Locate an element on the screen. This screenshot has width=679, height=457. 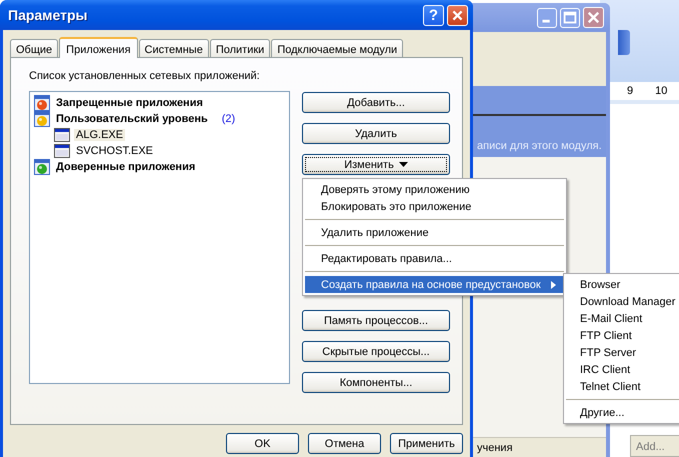
help-button: ? is located at coordinates (433, 15).